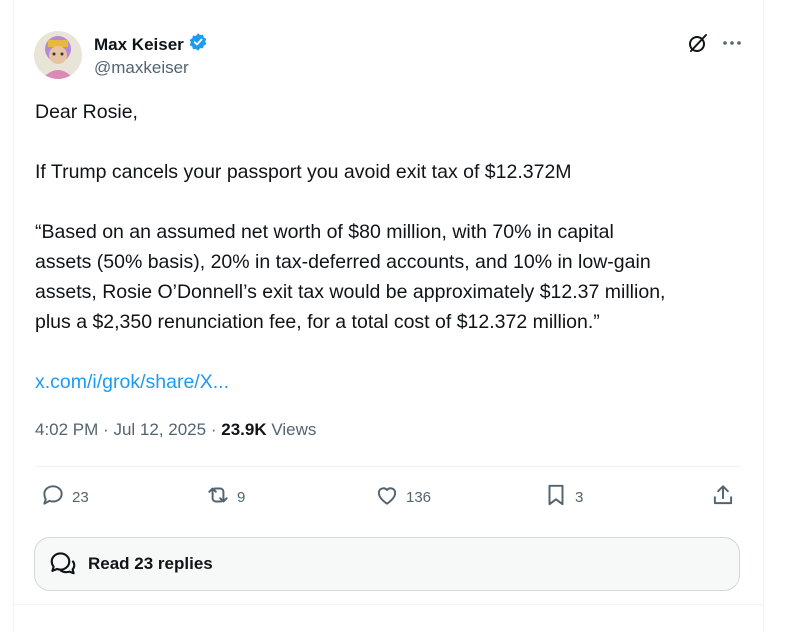 This screenshot has height=632, width=785. Describe the element at coordinates (402, 497) in the screenshot. I see `like-button: 136` at that location.